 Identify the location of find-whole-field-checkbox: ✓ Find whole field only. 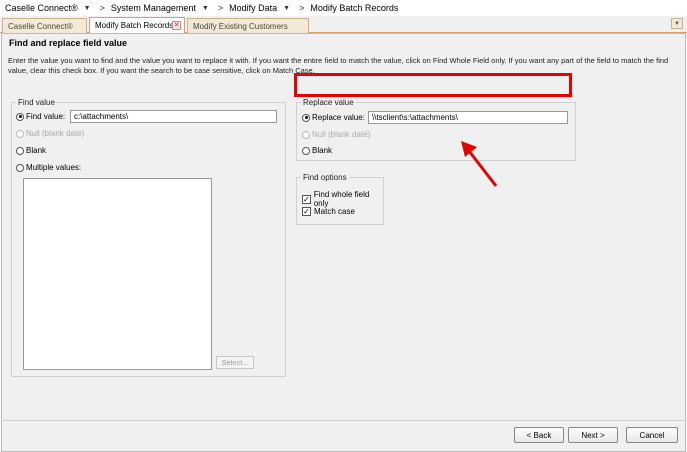
(342, 199).